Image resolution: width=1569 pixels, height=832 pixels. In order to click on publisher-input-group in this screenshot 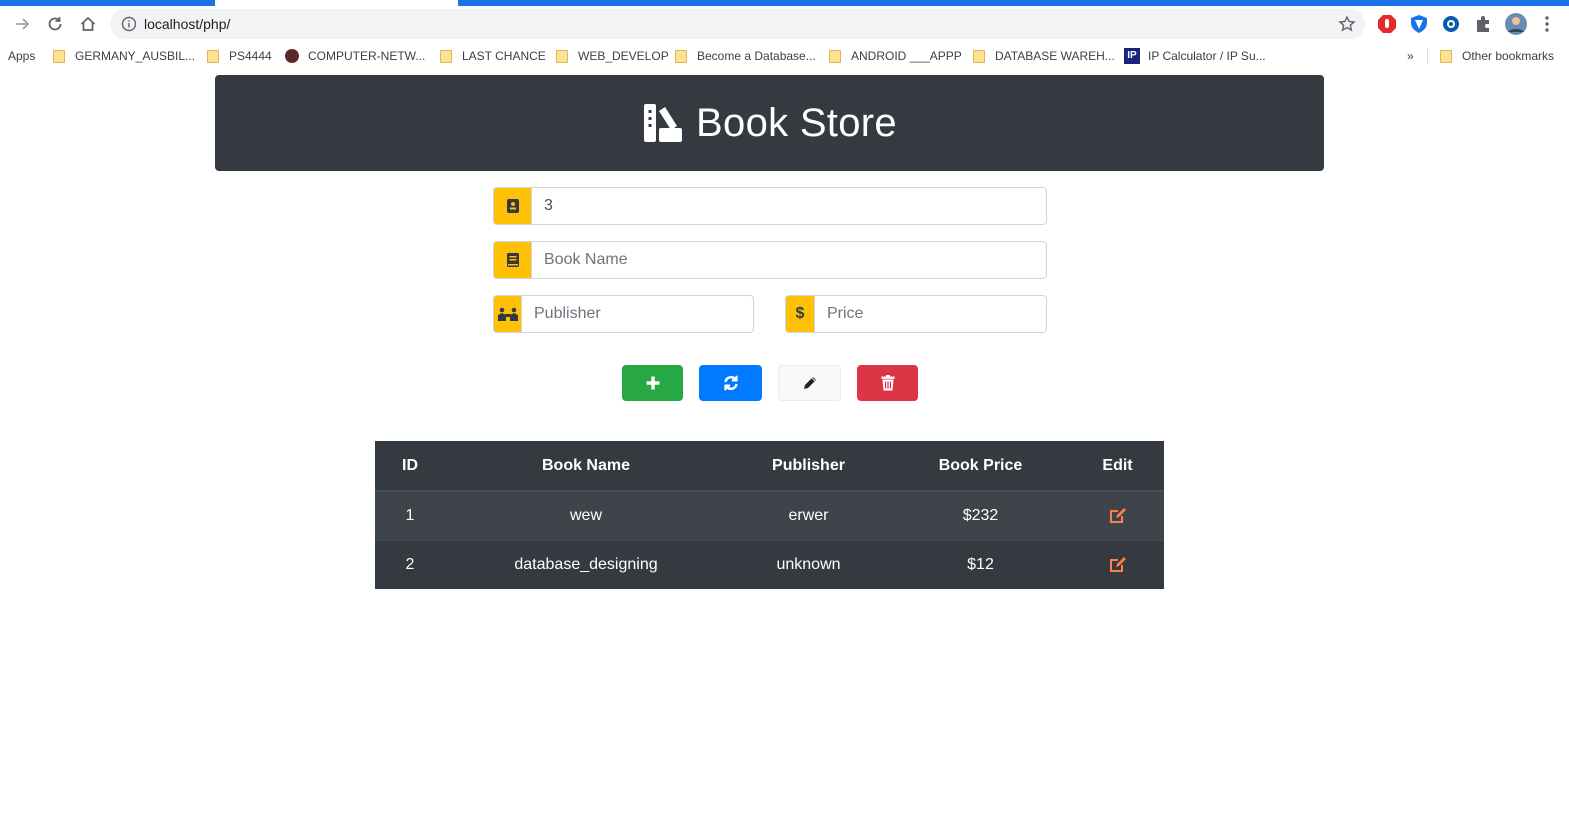, I will do `click(623, 314)`.